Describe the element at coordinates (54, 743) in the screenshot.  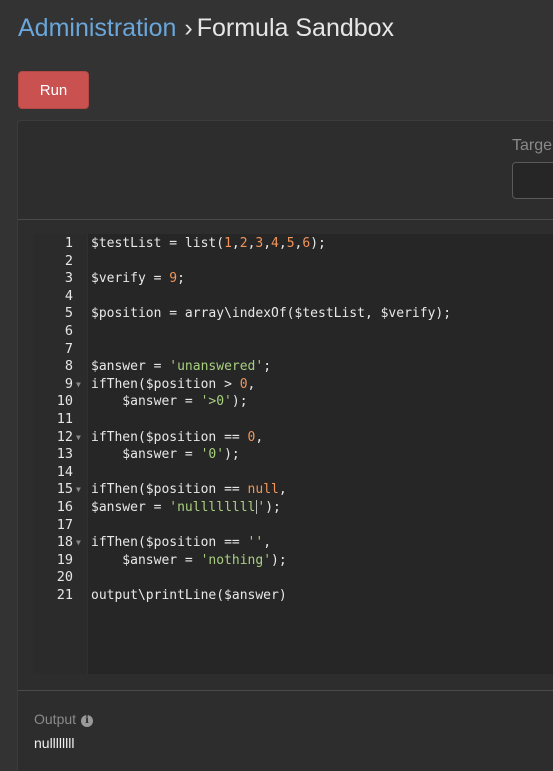
I see `output-value: nullllllll` at that location.